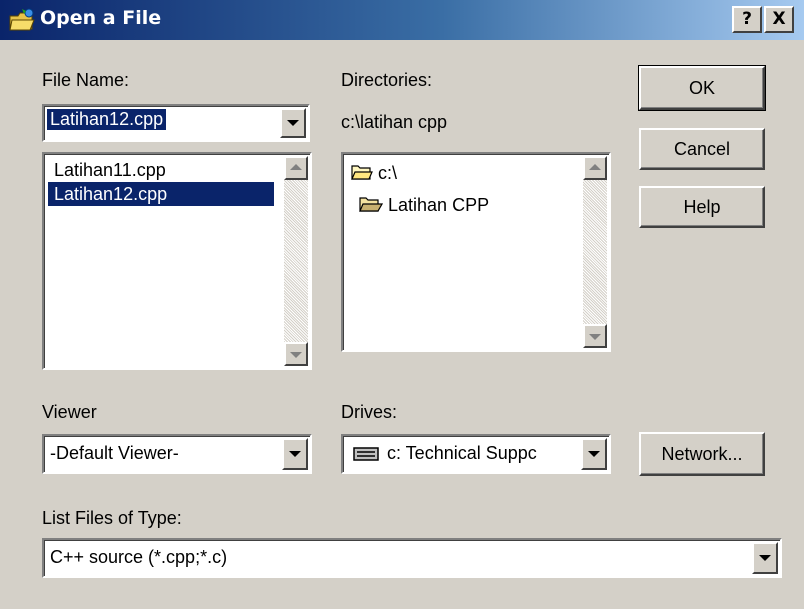  Describe the element at coordinates (369, 412) in the screenshot. I see `drives-label: Drives:` at that location.